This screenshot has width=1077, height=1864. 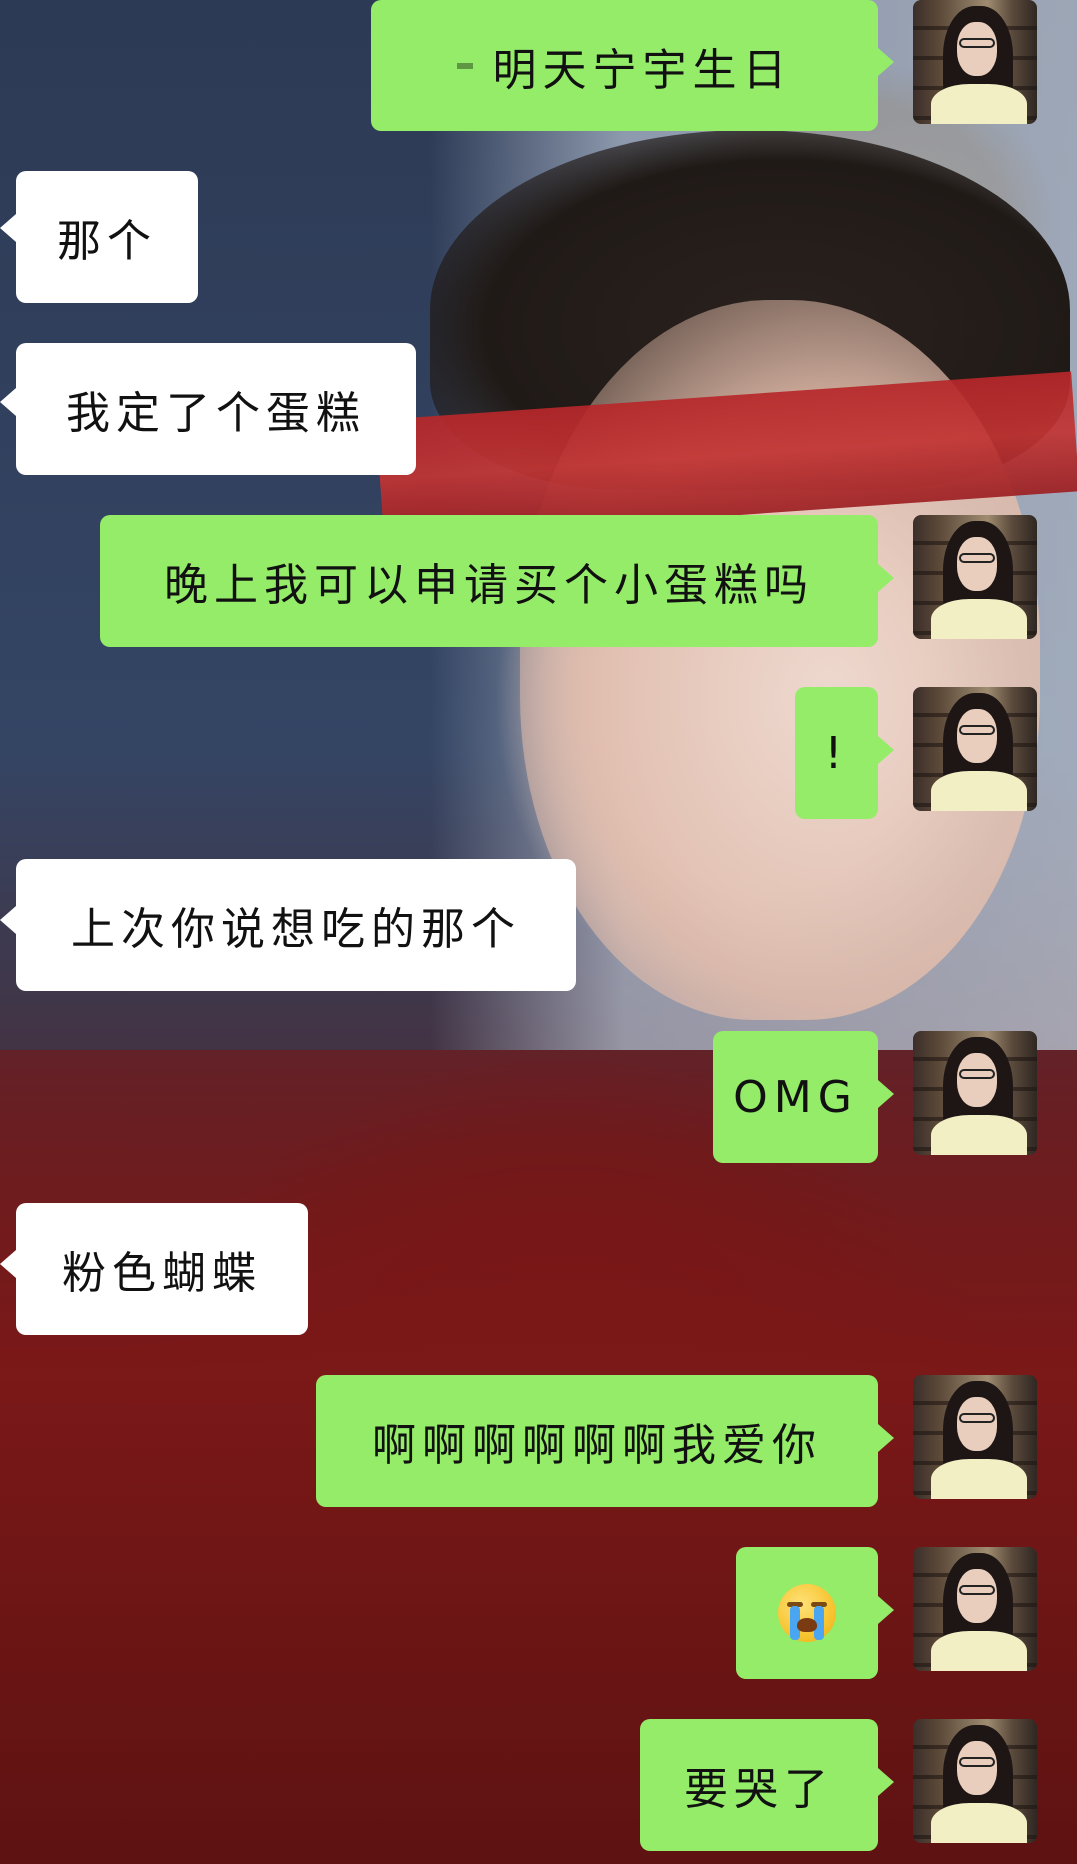 I want to click on incoming-message-bubble: 我定了个蛋糕, so click(x=216, y=409).